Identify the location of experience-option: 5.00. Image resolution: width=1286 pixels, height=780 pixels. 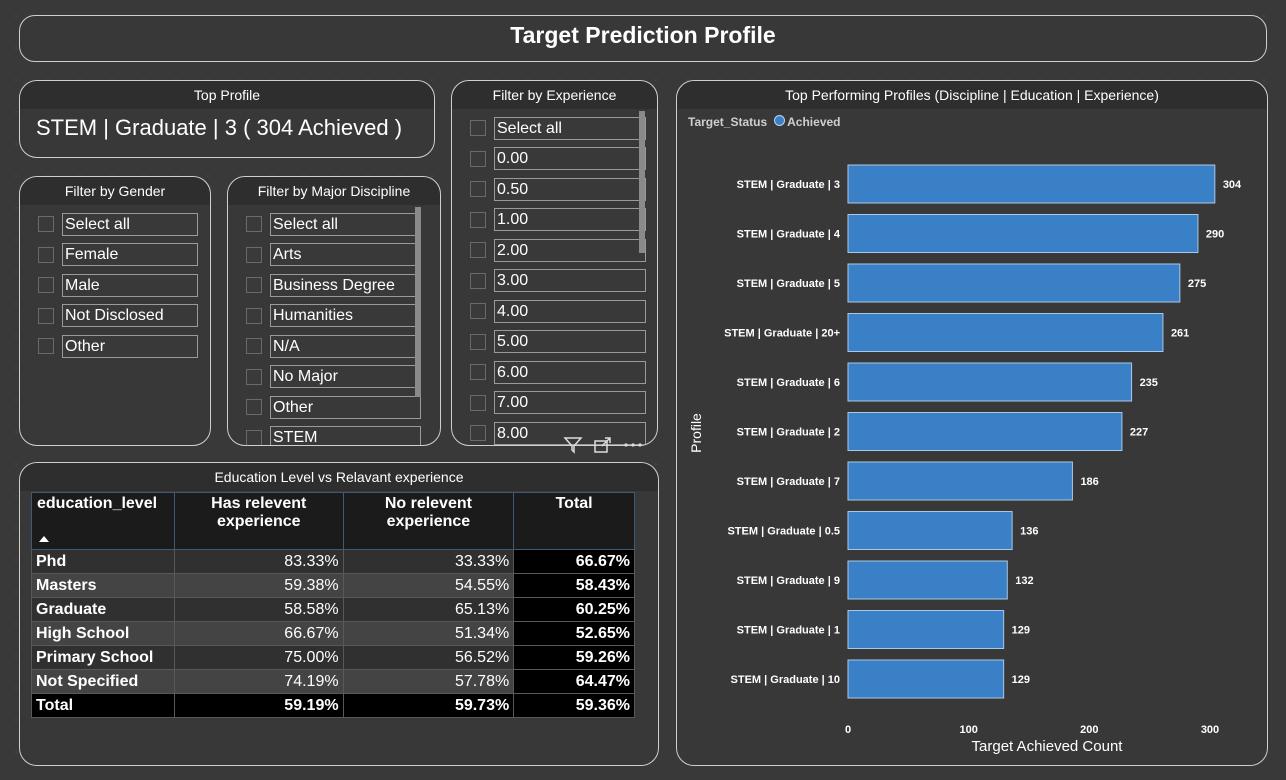
(563, 342).